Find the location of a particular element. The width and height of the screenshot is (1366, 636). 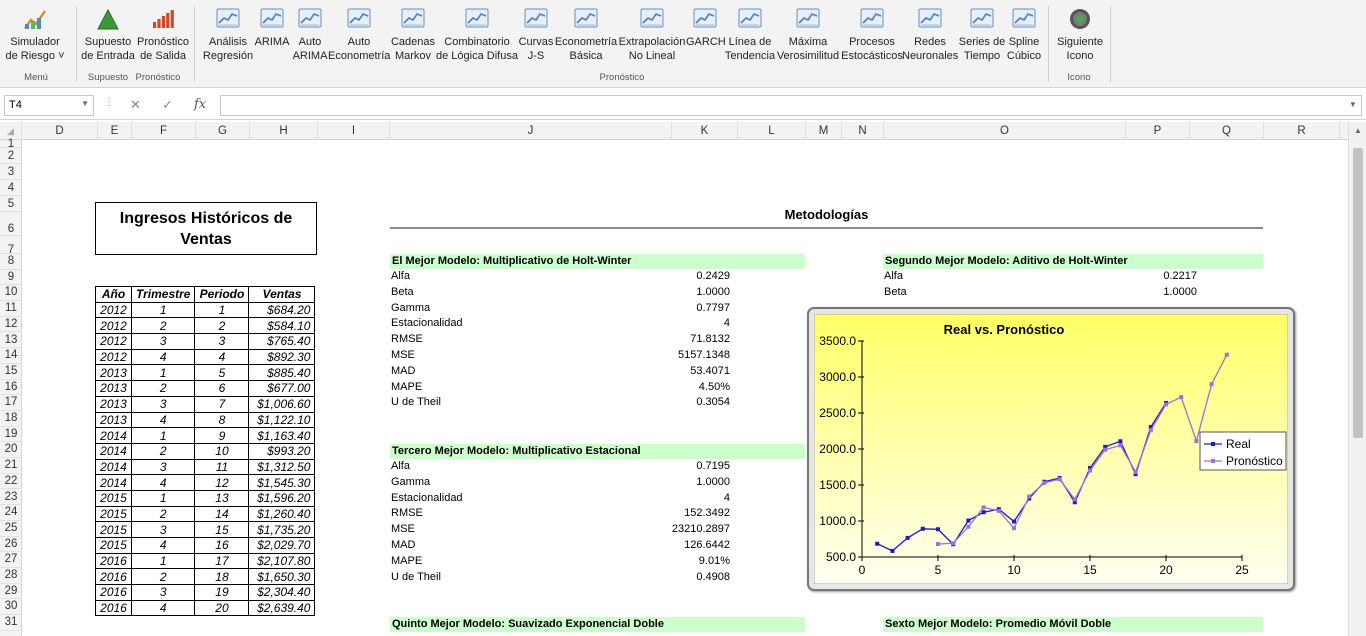

table-cell: $1,596.20 is located at coordinates (282, 498).